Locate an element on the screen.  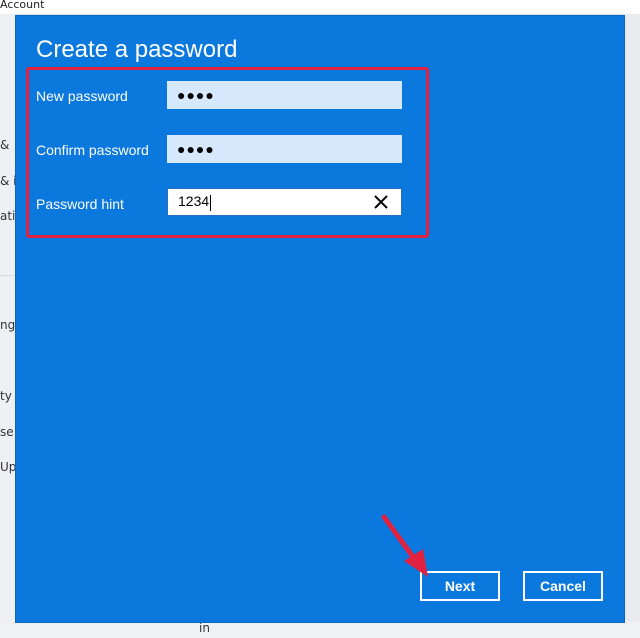
cancel-button: Cancel is located at coordinates (563, 586).